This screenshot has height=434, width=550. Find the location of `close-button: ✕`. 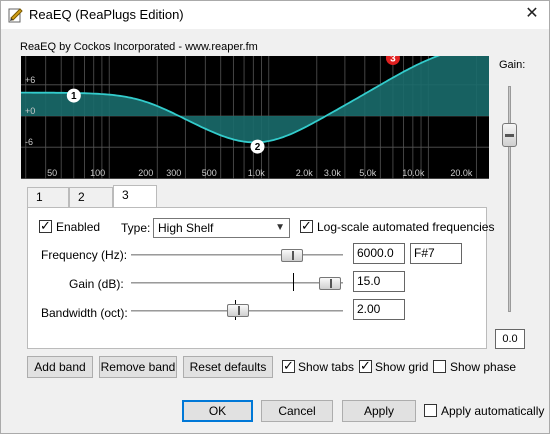

close-button: ✕ is located at coordinates (532, 14).